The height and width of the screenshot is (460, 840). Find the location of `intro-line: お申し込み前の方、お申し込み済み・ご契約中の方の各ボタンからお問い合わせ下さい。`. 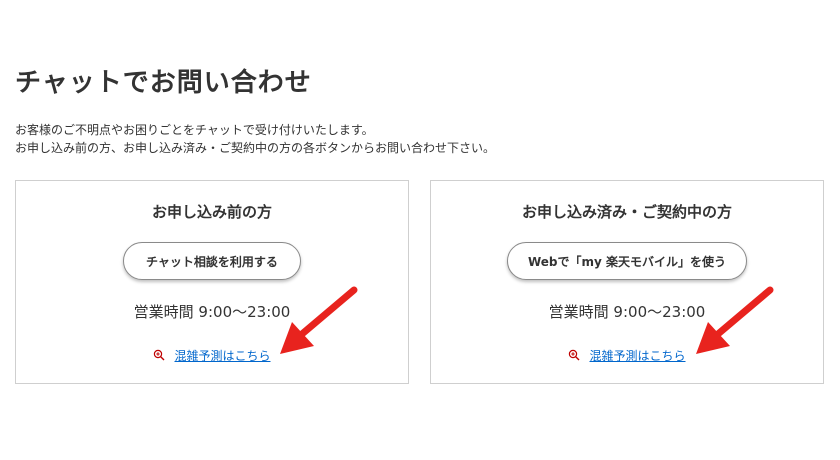

intro-line: お申し込み前の方、お申し込み済み・ご契約中の方の各ボタンからお問い合わせ下さい。 is located at coordinates (255, 148).